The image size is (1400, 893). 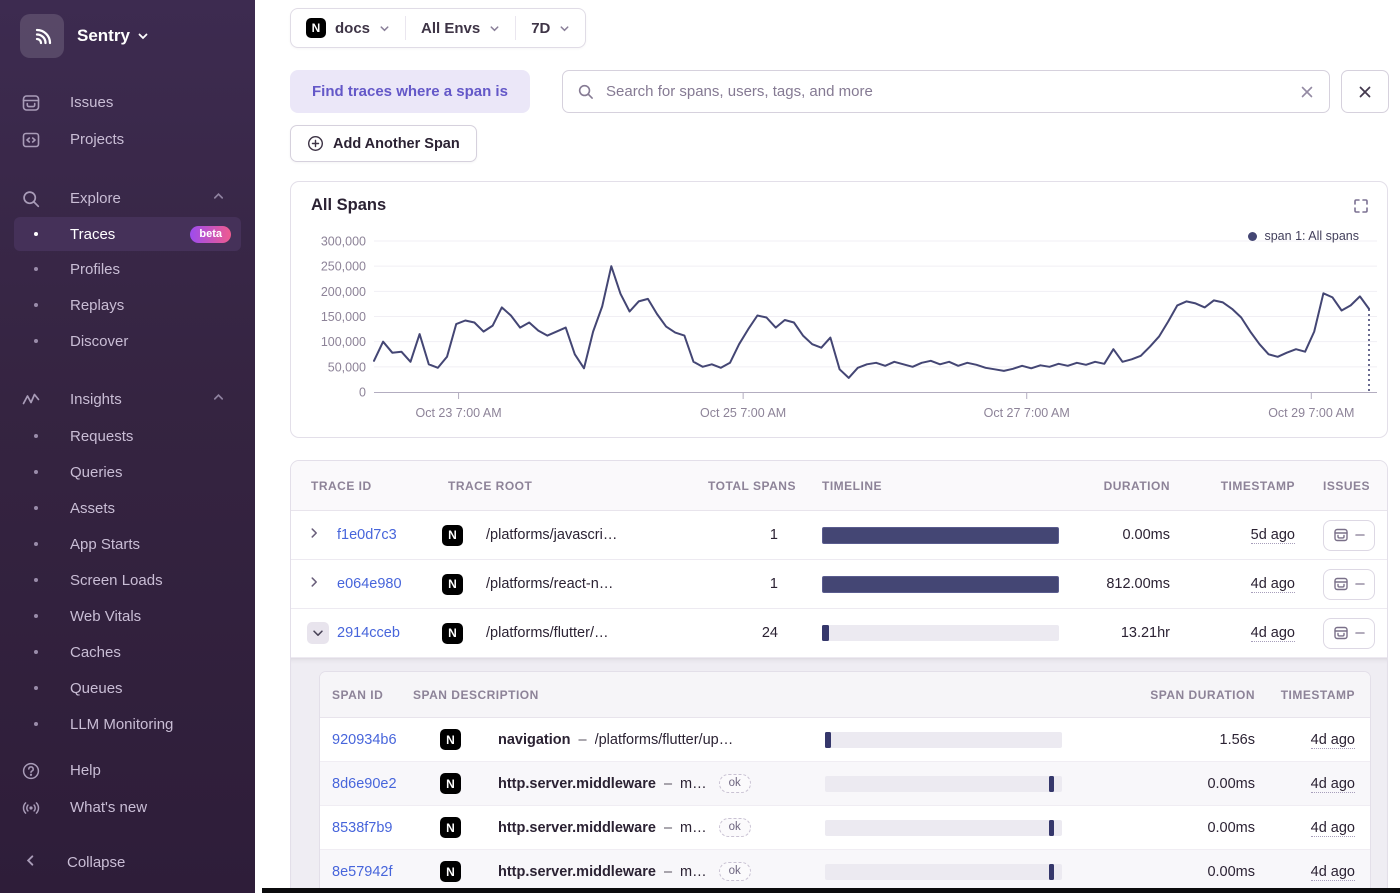 What do you see at coordinates (460, 28) in the screenshot?
I see `environment-selector: All Envs` at bounding box center [460, 28].